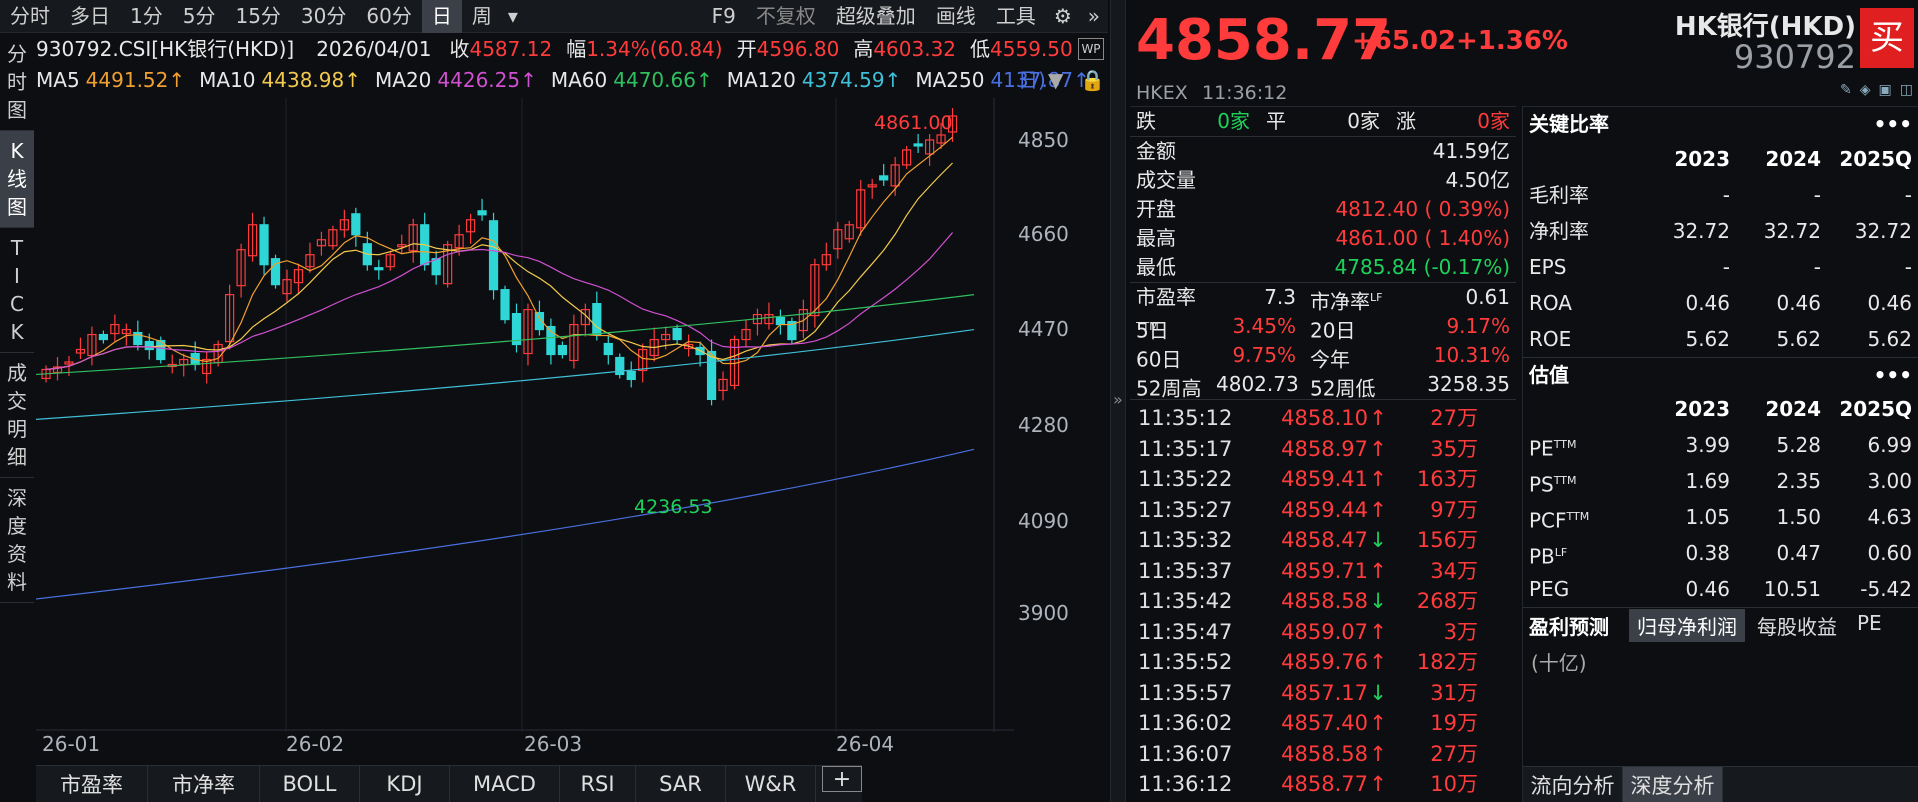  Describe the element at coordinates (1794, 57) in the screenshot. I see `instrument-number: 930792` at that location.